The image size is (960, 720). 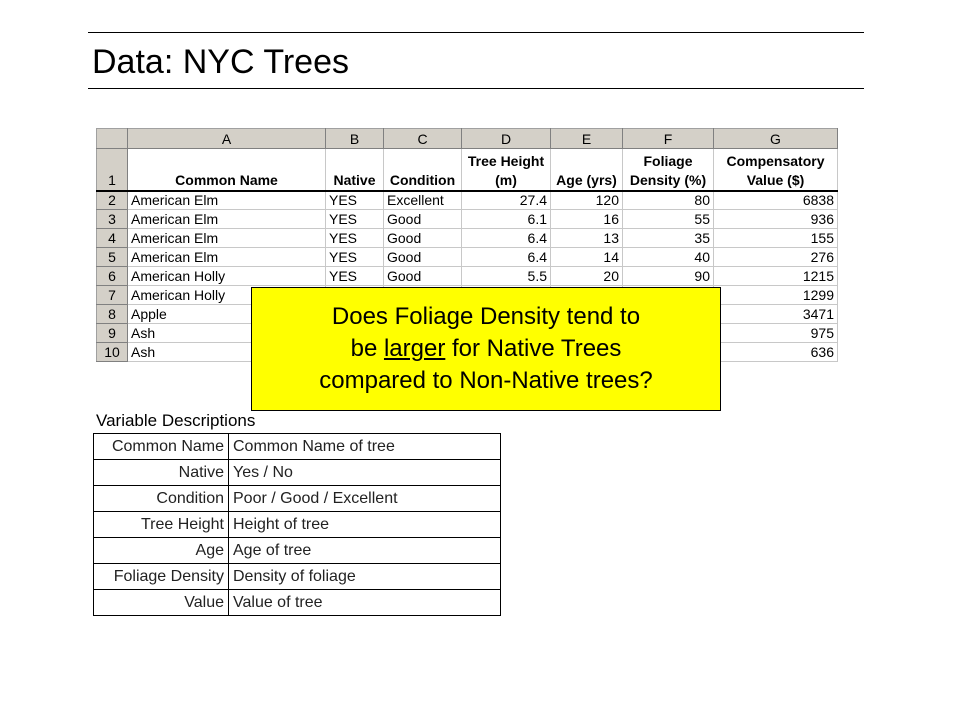 What do you see at coordinates (226, 138) in the screenshot?
I see `column-header-a: A` at bounding box center [226, 138].